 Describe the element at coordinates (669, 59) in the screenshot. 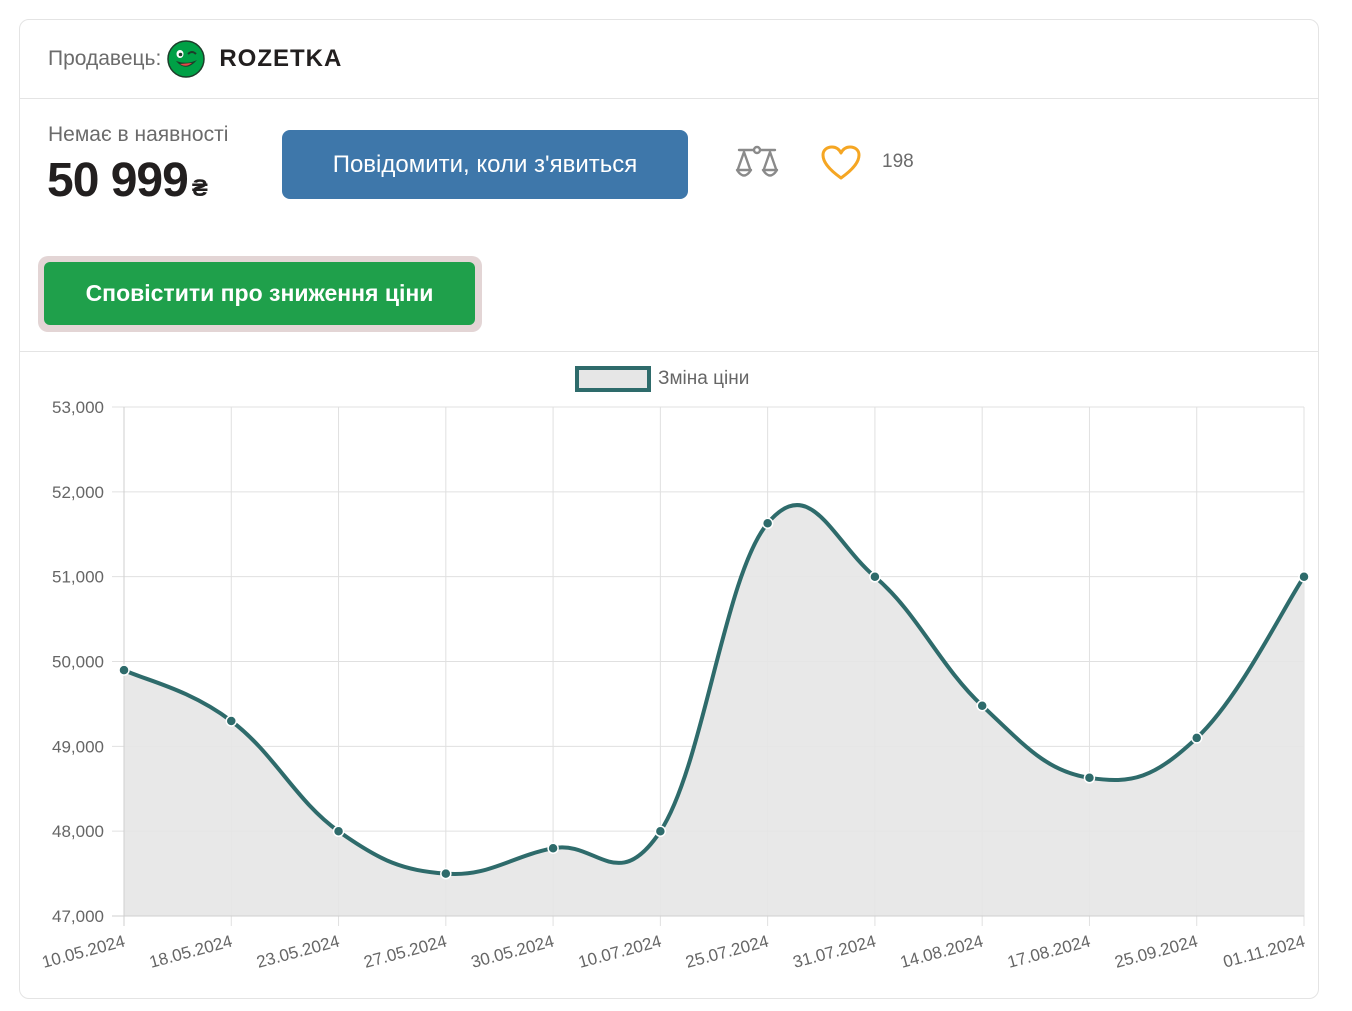

I see `seller-row: Продавець: ROZETKA` at that location.